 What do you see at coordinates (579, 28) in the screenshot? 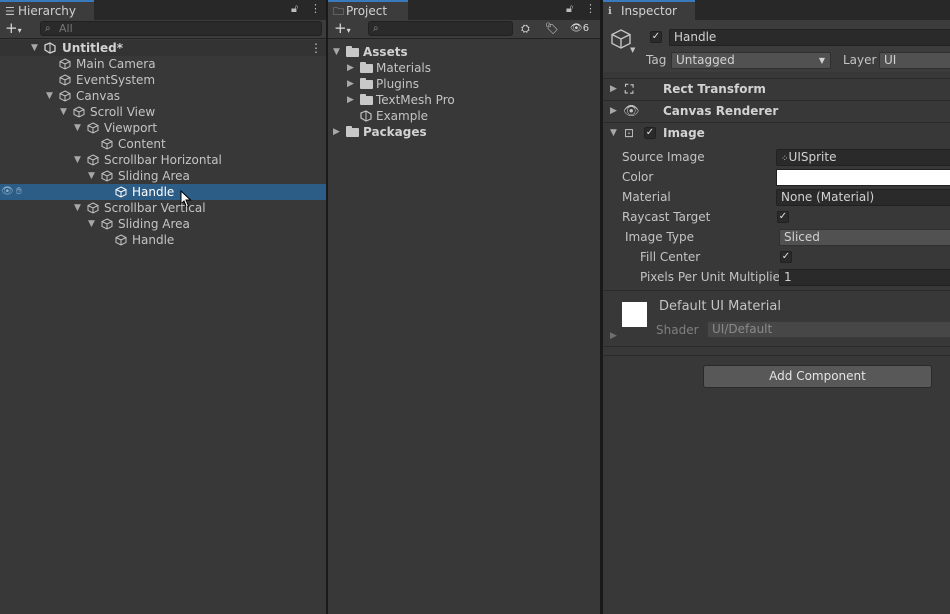
I see `hidden-packages-icon: 👁︎6` at bounding box center [579, 28].